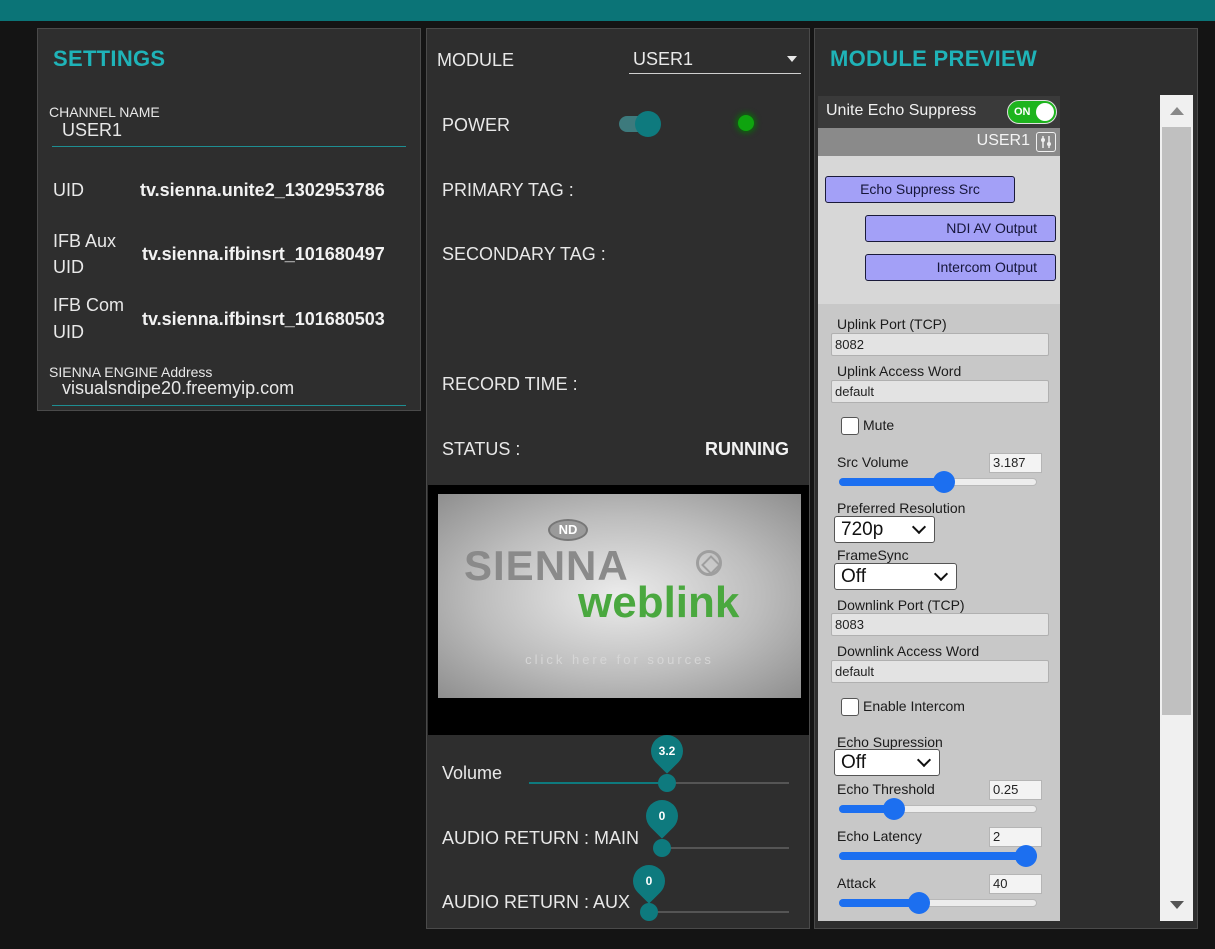 This screenshot has width=1215, height=949. I want to click on module-card-title: Unite Echo Suppress, so click(901, 110).